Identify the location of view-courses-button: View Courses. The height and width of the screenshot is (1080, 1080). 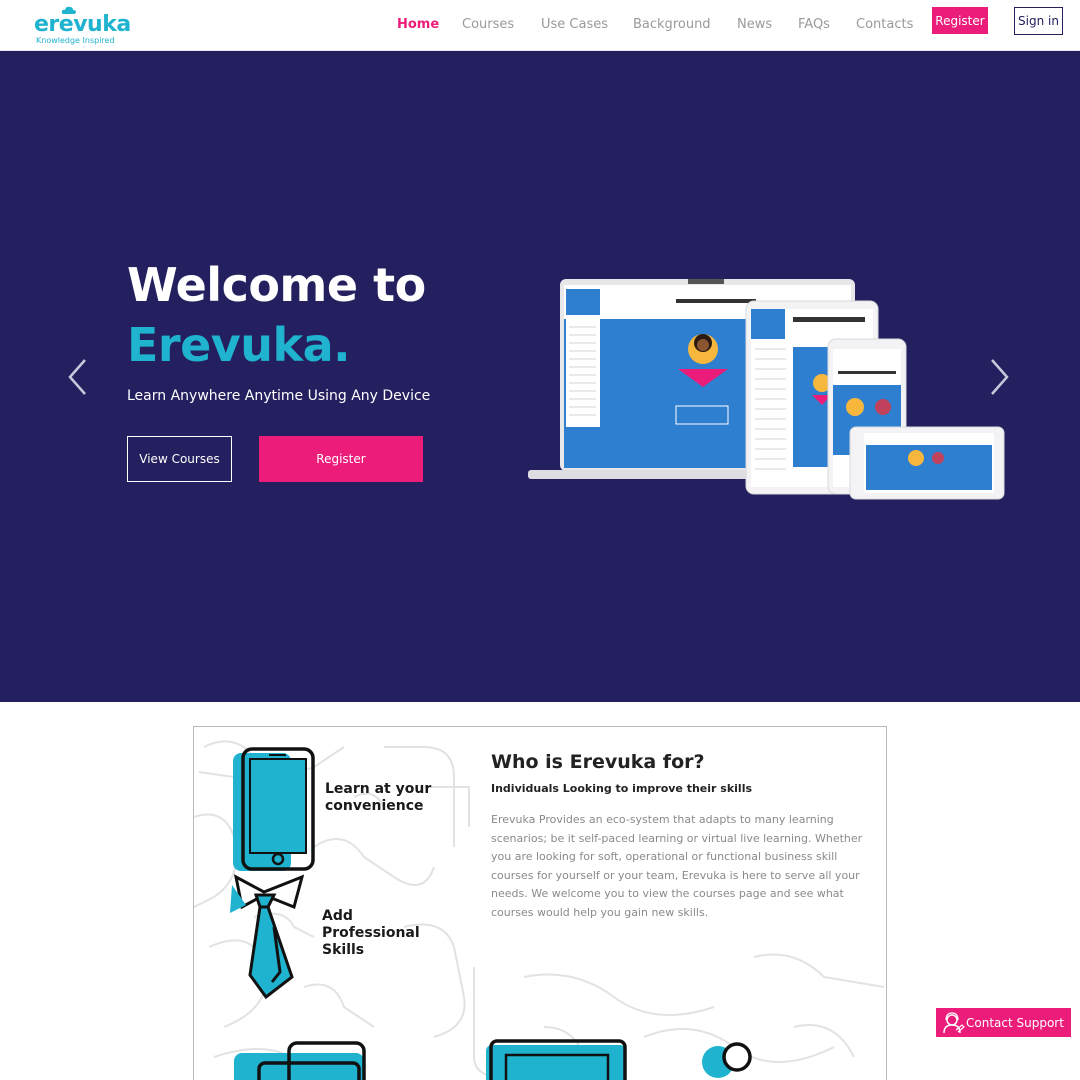
(179, 459).